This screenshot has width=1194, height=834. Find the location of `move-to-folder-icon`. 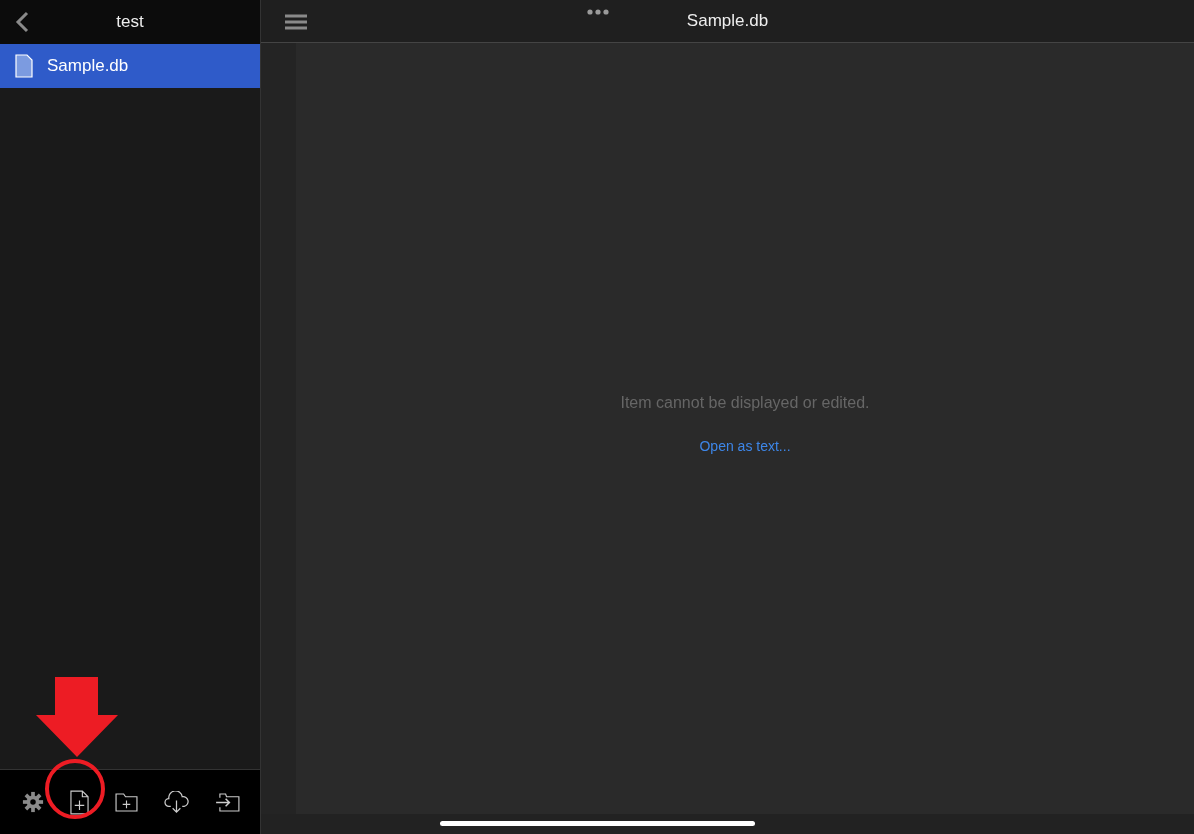

move-to-folder-icon is located at coordinates (227, 802).